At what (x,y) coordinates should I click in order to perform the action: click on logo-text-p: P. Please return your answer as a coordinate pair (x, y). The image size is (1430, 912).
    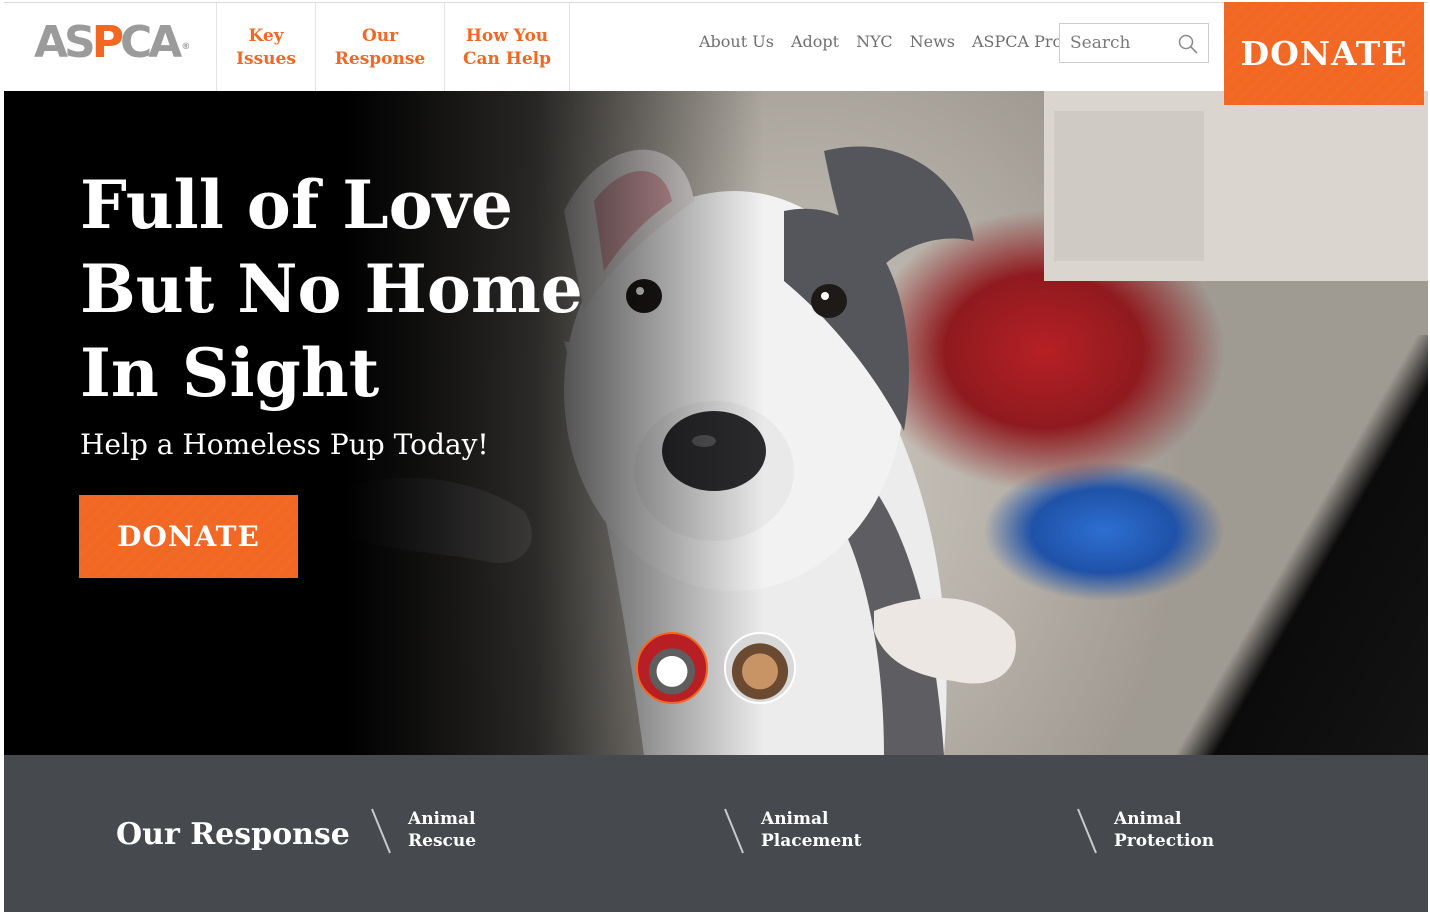
    Looking at the image, I should click on (107, 42).